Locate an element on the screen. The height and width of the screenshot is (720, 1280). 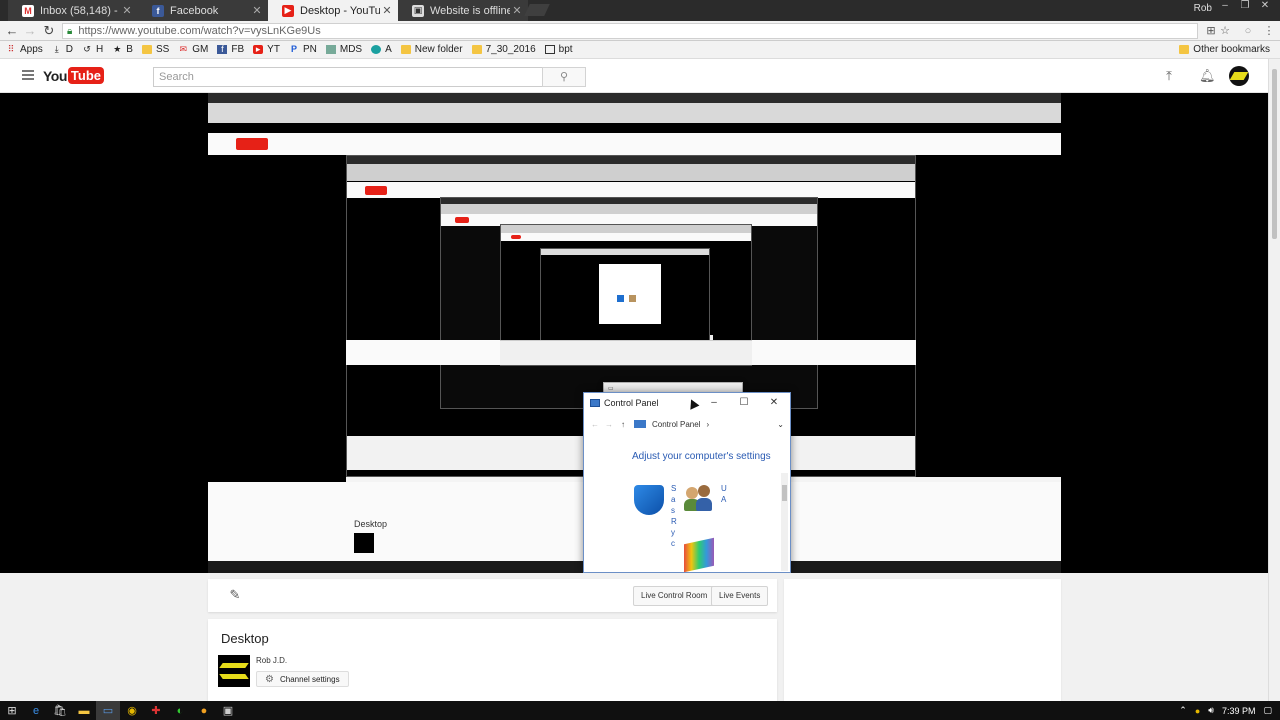
tab-facebook: f Facebook ✕ is located at coordinates (203, 10).